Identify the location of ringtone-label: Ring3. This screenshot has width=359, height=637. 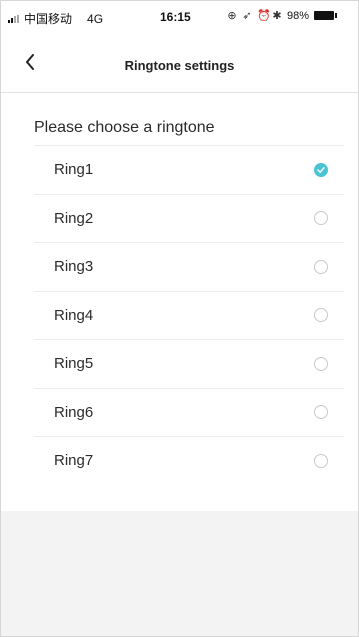
(74, 267).